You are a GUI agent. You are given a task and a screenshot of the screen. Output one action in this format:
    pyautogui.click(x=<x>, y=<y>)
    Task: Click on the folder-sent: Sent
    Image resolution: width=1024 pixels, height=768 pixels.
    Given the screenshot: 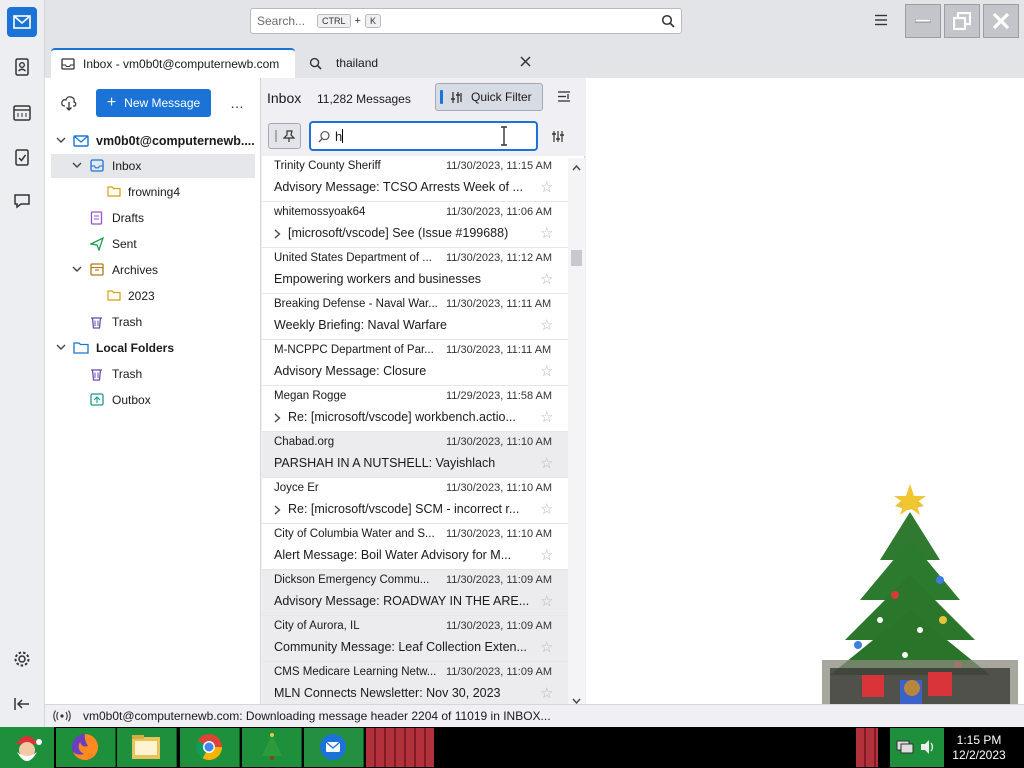 What is the action you would take?
    pyautogui.click(x=153, y=244)
    